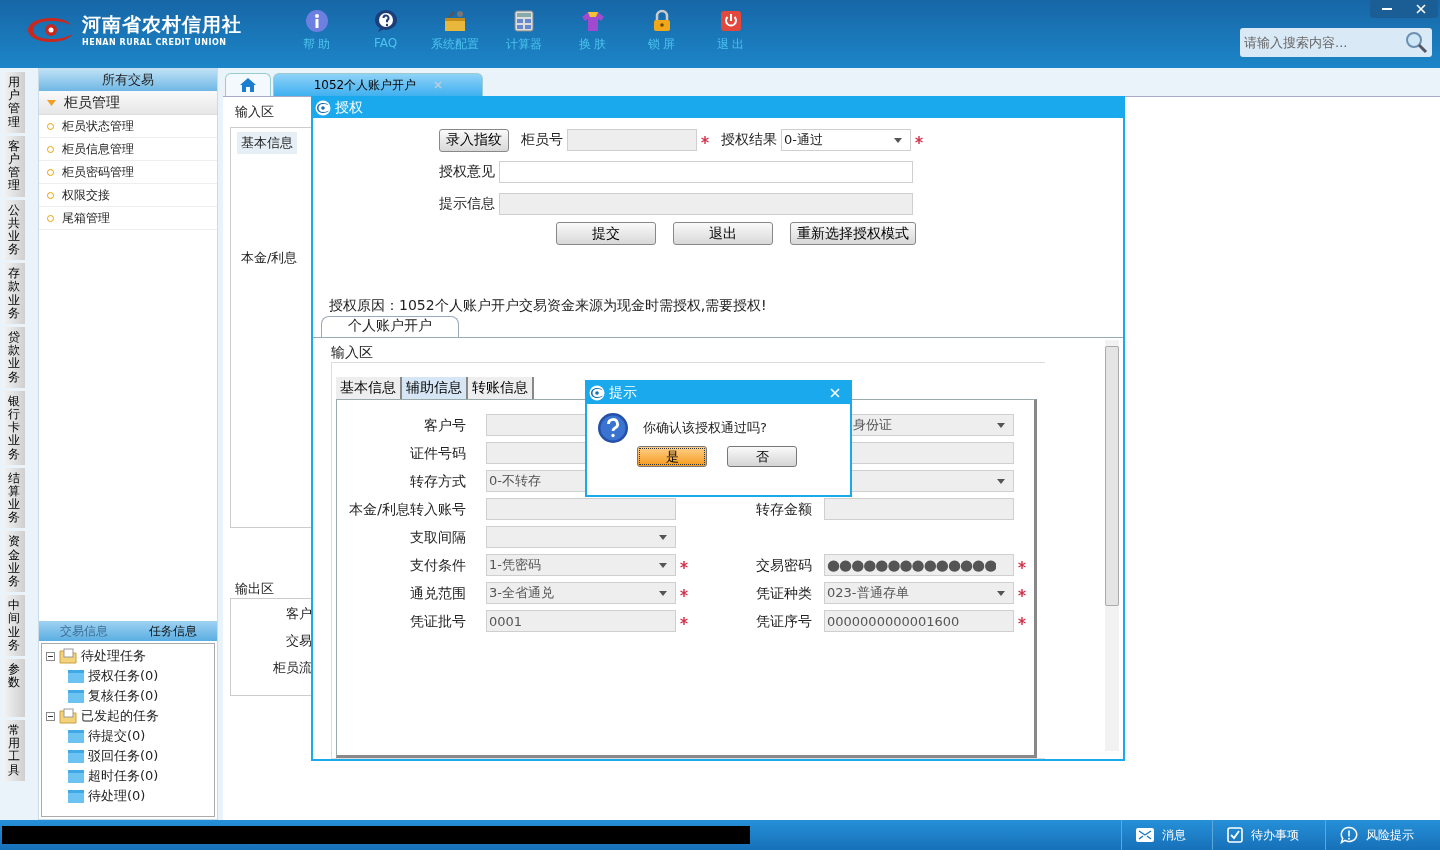 The image size is (1440, 860). Describe the element at coordinates (1382, 835) in the screenshot. I see `status-button: 风险提示` at that location.